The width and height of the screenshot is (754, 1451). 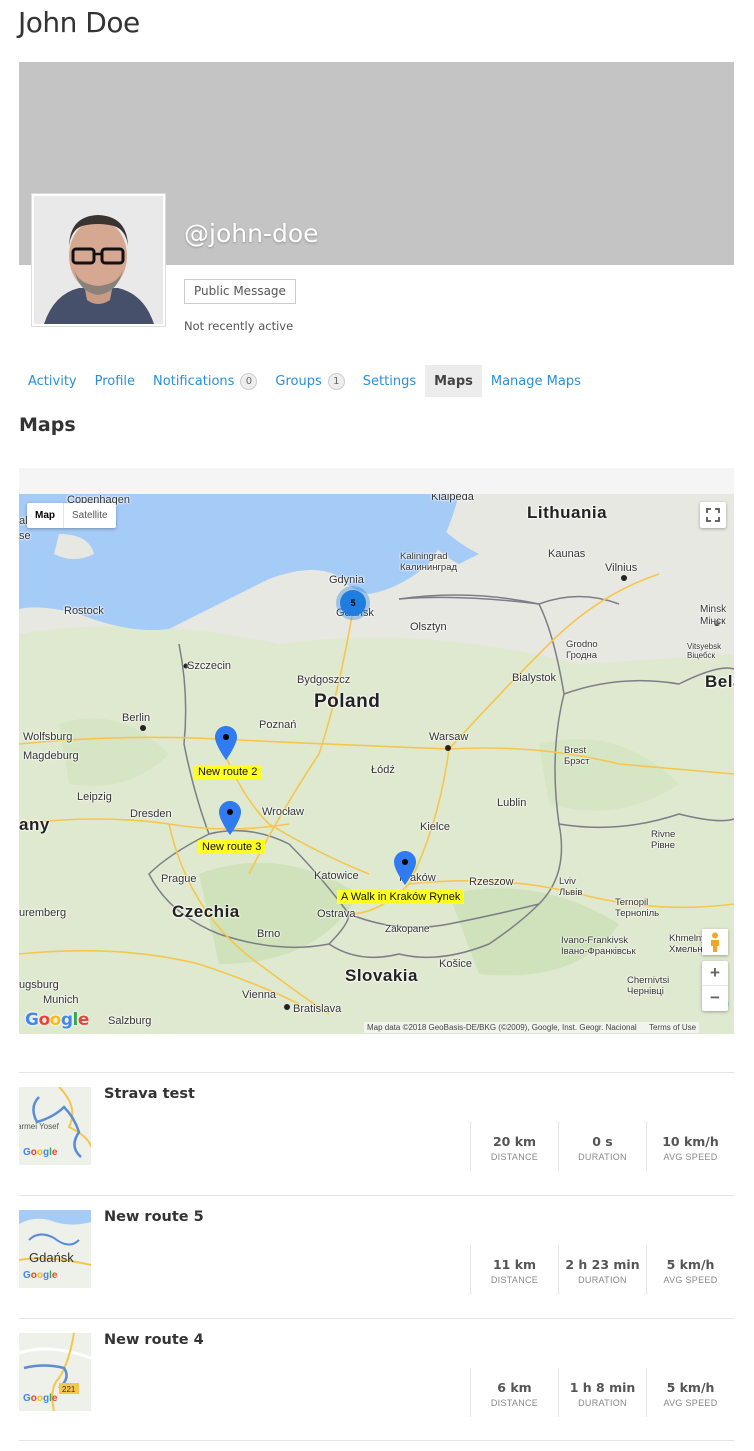 What do you see at coordinates (534, 678) in the screenshot?
I see `map-label: Bialystok` at bounding box center [534, 678].